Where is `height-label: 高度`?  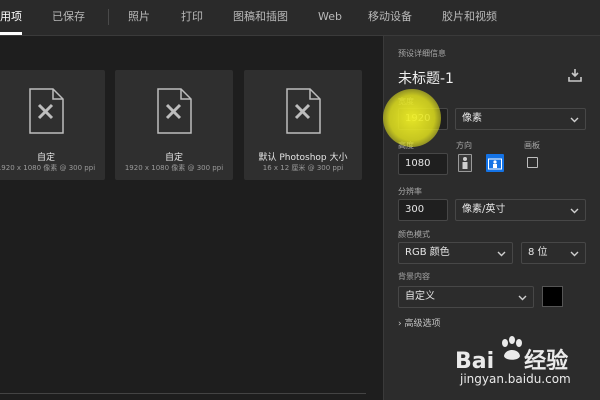
height-label: 高度 is located at coordinates (406, 145).